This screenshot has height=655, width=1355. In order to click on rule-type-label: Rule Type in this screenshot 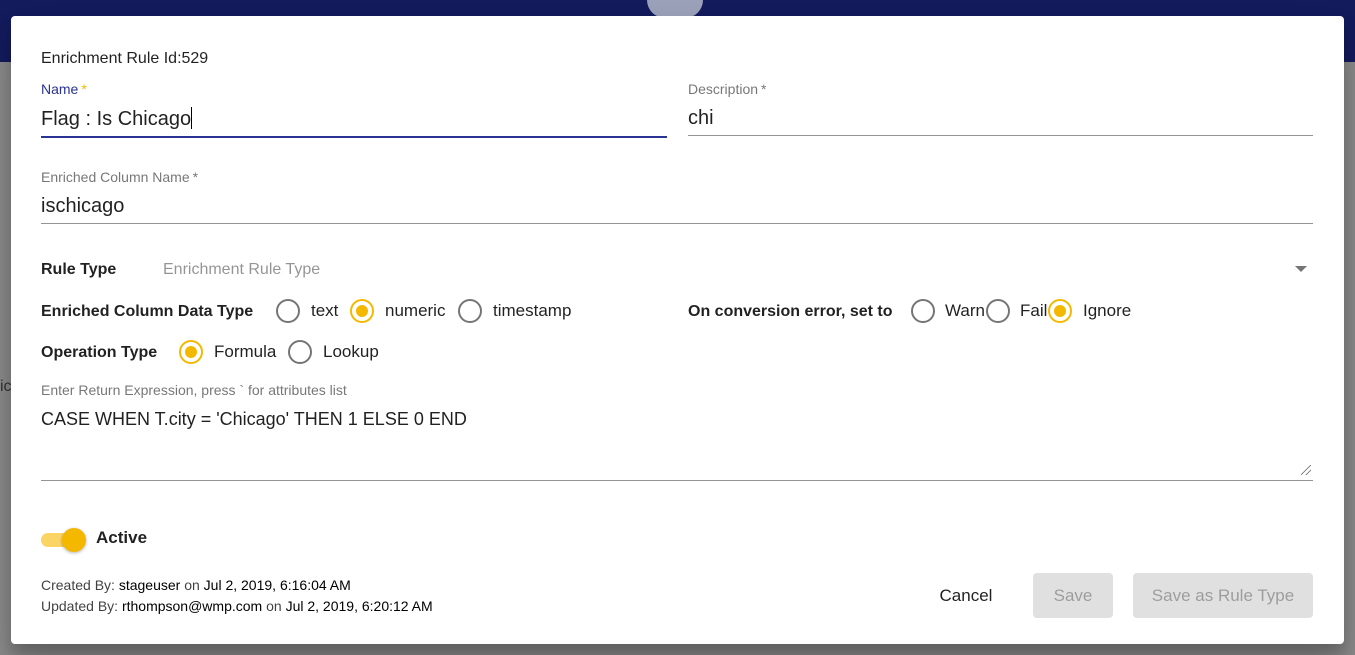, I will do `click(79, 269)`.